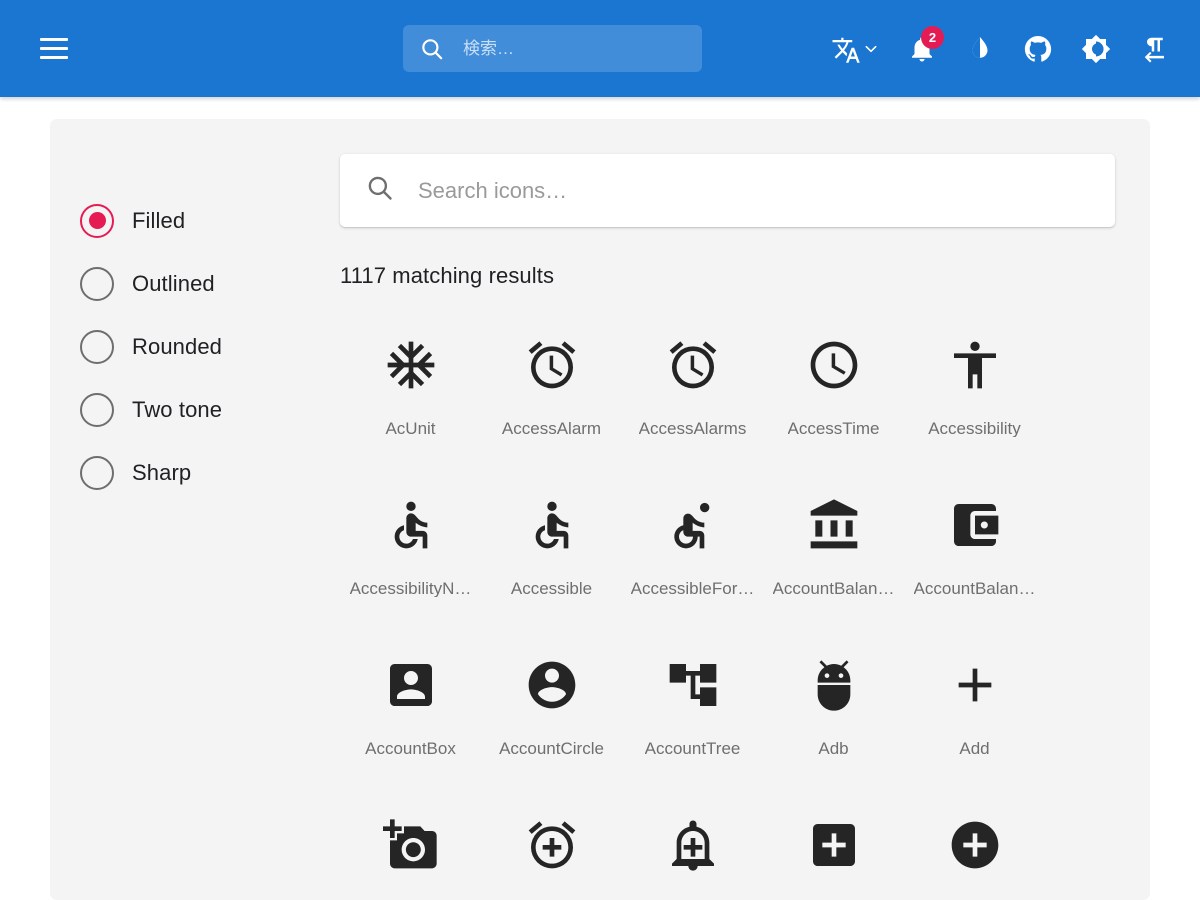 This screenshot has height=900, width=1200. I want to click on icon-cell-addalert, so click(692, 851).